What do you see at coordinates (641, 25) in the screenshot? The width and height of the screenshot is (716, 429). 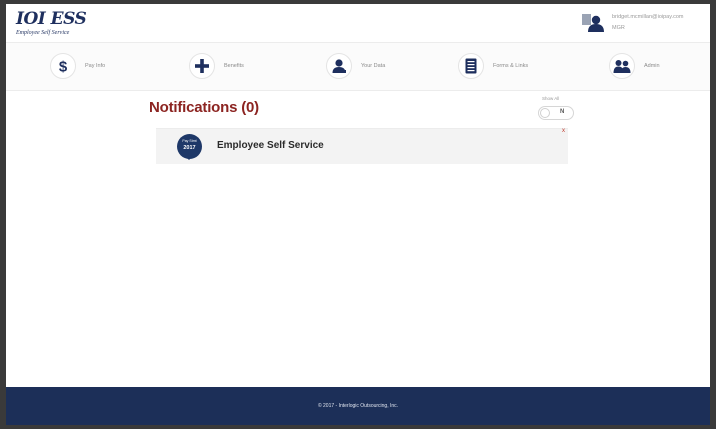 I see `user-menu: bridget.mcmillan@ioipay.com MGR` at bounding box center [641, 25].